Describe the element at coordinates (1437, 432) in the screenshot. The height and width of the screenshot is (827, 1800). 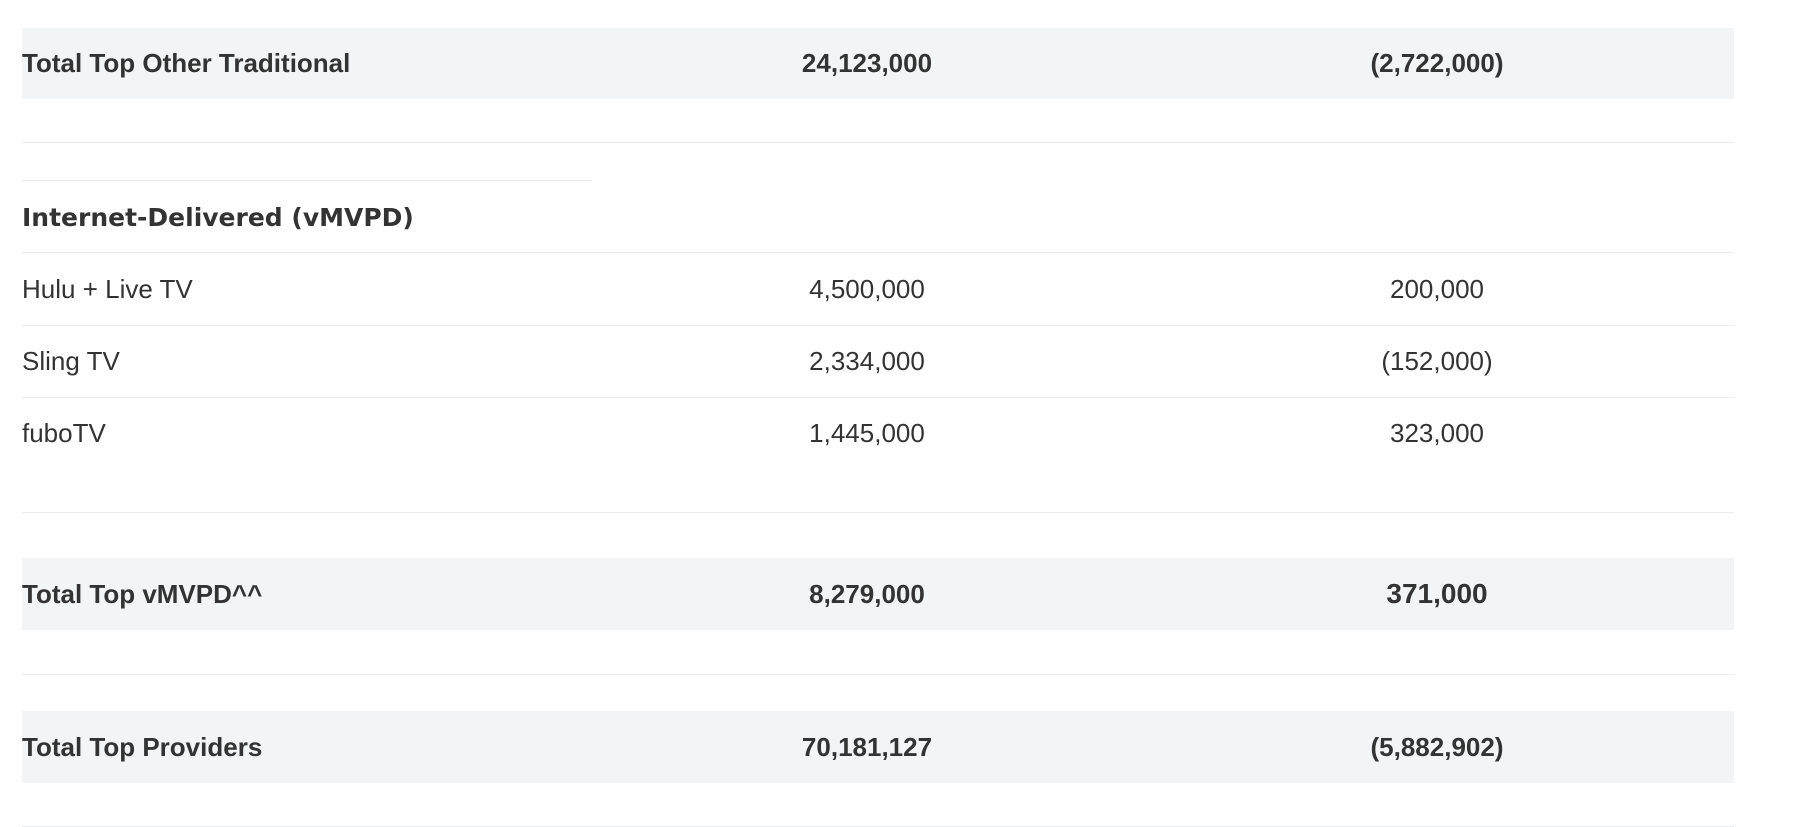
I see `net-adds-value: 323,000` at that location.